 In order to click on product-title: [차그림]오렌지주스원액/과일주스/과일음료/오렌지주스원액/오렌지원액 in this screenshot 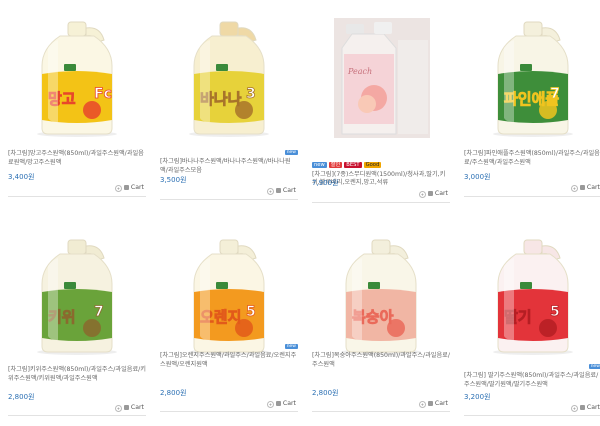, I will do `click(229, 360)`.